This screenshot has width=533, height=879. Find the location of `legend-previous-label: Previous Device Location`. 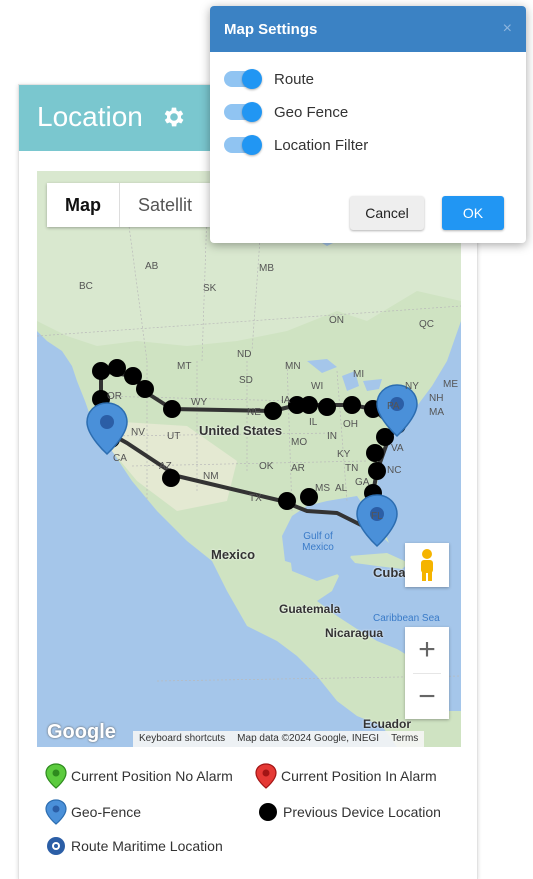

legend-previous-label: Previous Device Location is located at coordinates (362, 812).